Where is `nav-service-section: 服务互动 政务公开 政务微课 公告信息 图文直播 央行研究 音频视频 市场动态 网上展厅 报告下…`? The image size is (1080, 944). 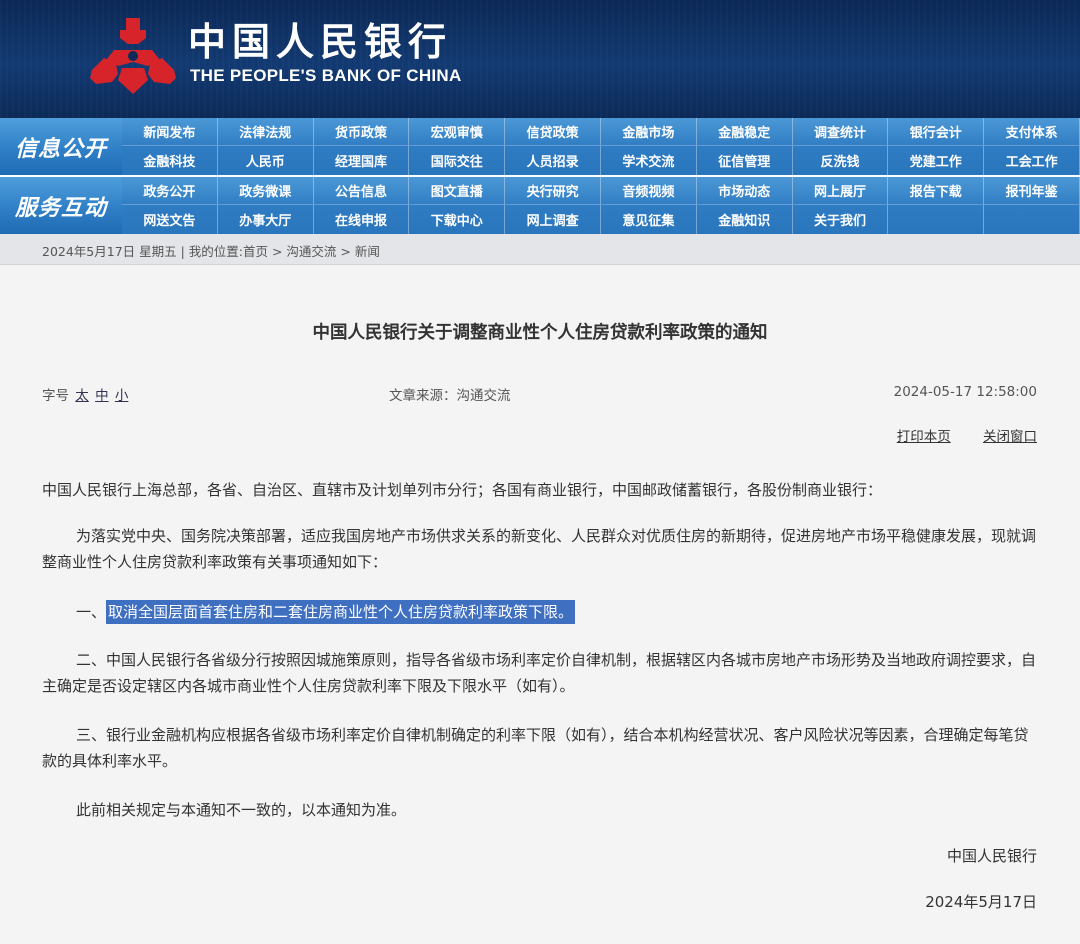
nav-service-section: 服务互动 政务公开 政务微课 公告信息 图文直播 央行研究 音频视频 市场动态 网上展厅 报告下… is located at coordinates (540, 205).